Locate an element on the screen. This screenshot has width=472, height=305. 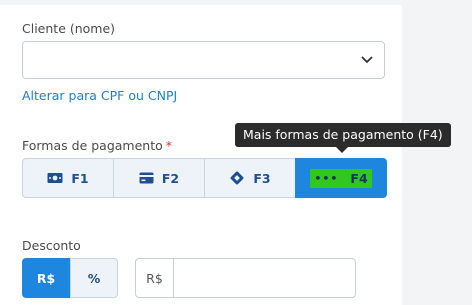
payment-f2-label: F2 is located at coordinates (170, 178).